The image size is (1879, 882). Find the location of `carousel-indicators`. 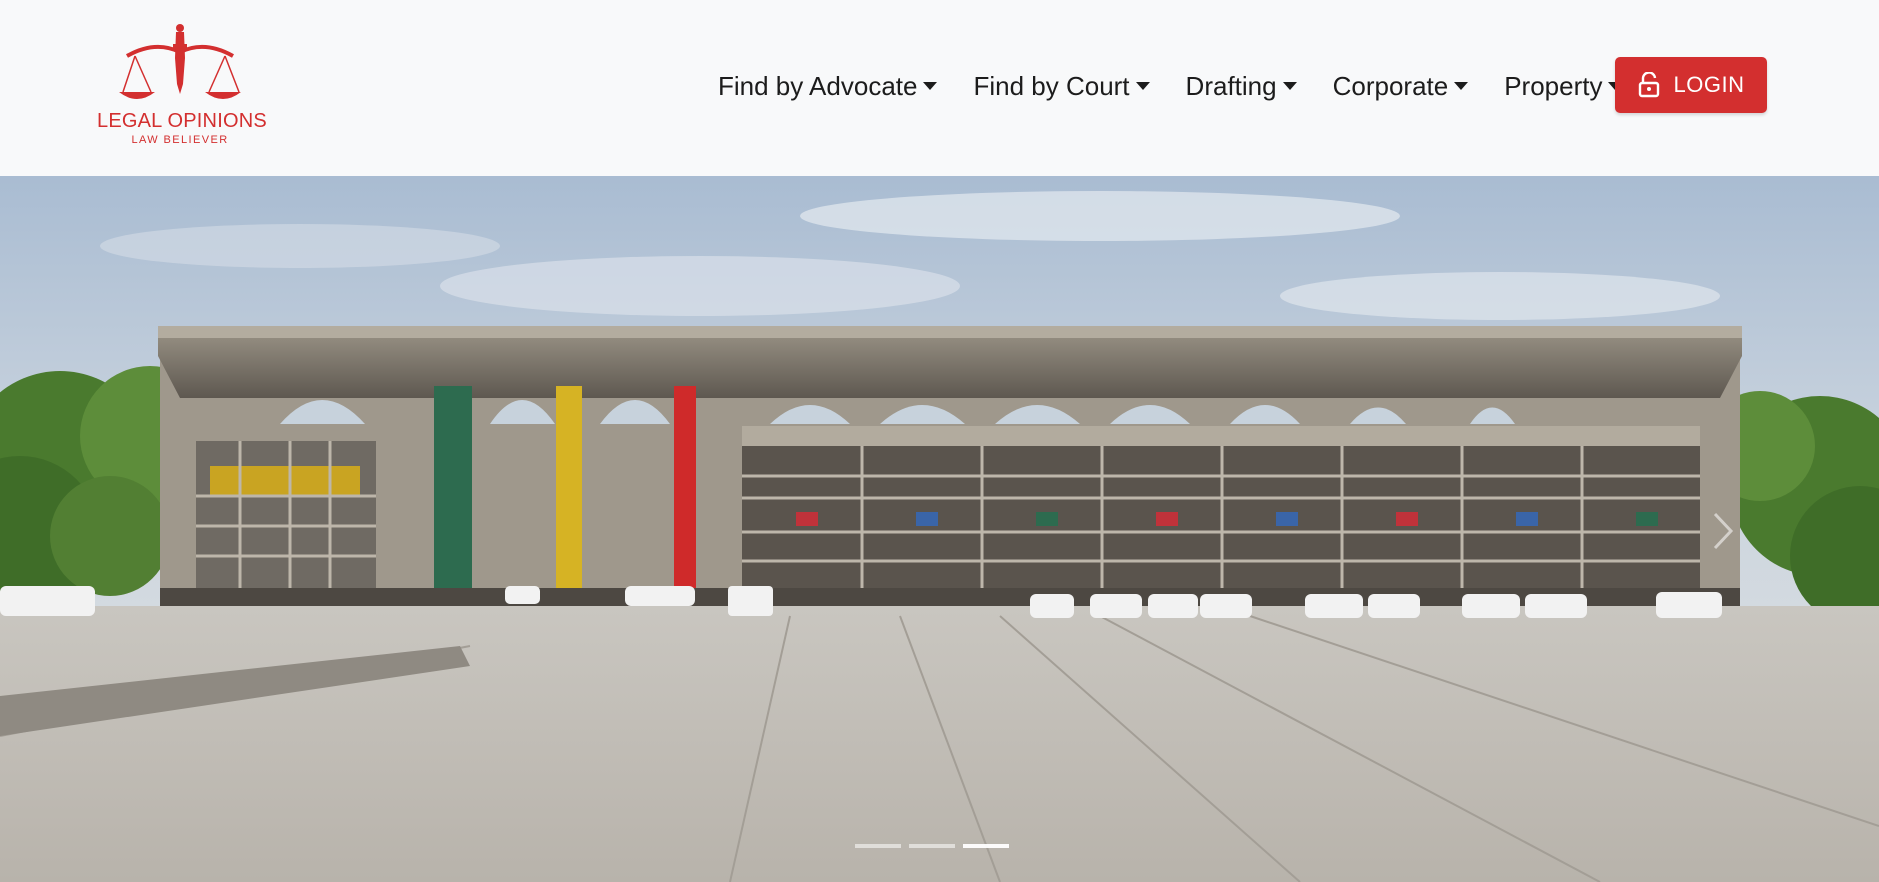

carousel-indicators is located at coordinates (932, 846).